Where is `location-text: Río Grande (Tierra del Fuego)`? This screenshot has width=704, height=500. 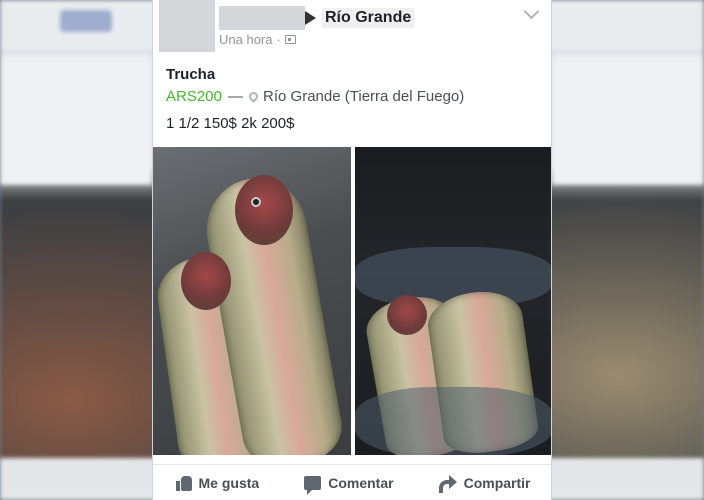
location-text: Río Grande (Tierra del Fuego) is located at coordinates (364, 96).